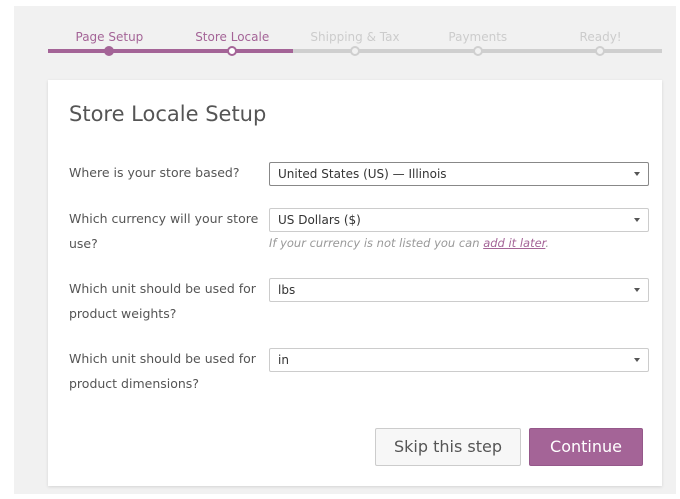 The width and height of the screenshot is (680, 499). What do you see at coordinates (154, 172) in the screenshot?
I see `store-based-label: Where is your store based?` at bounding box center [154, 172].